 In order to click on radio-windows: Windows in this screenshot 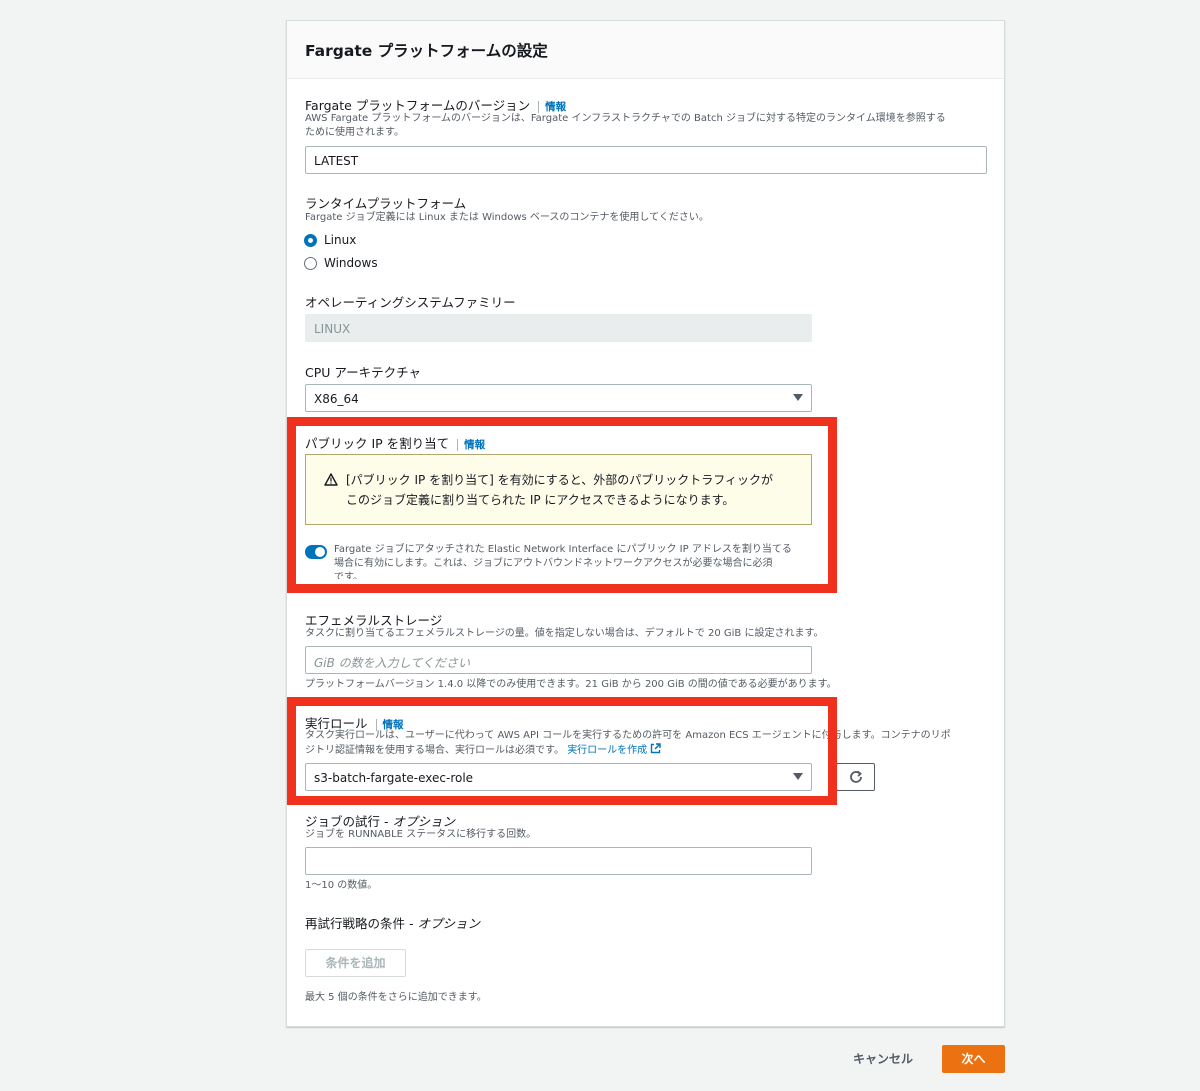, I will do `click(341, 263)`.